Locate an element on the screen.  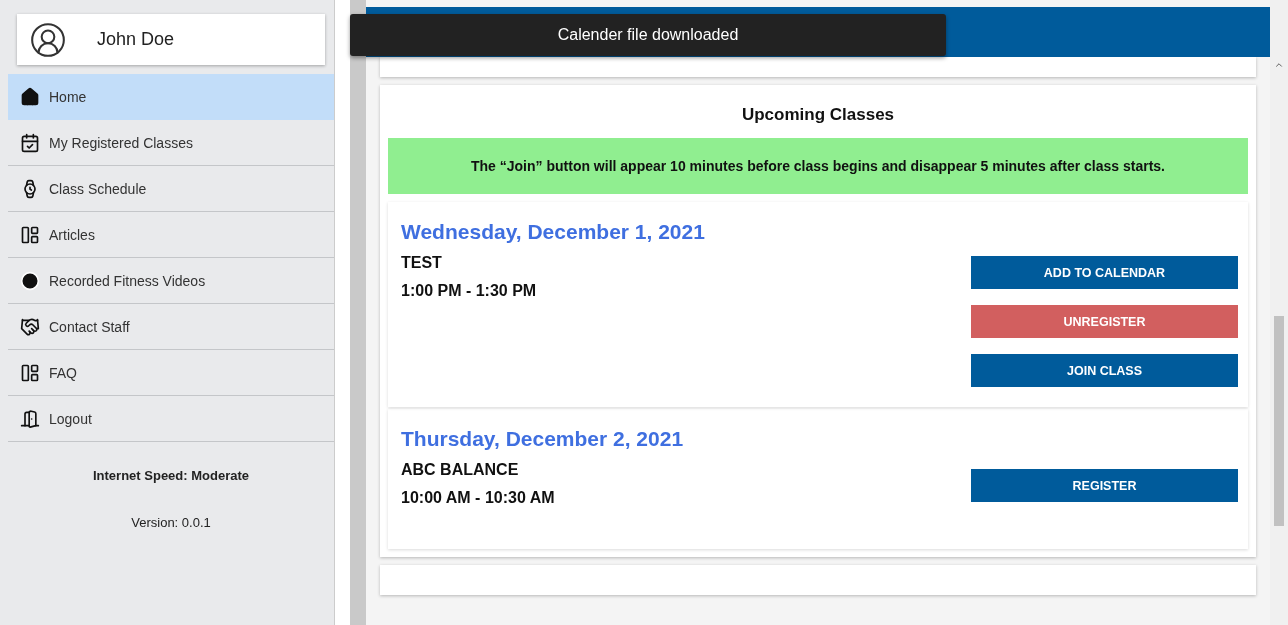
nav-item: Recorded Fitness Videos is located at coordinates (171, 281).